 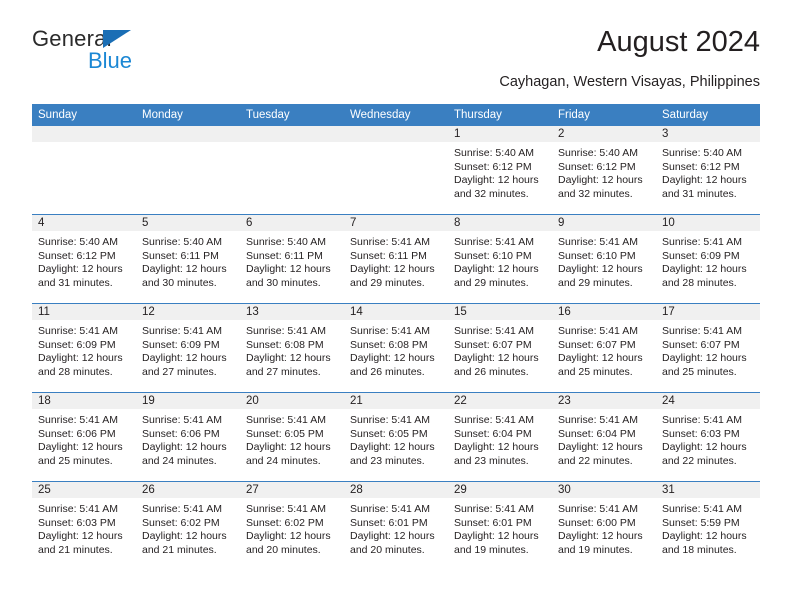 What do you see at coordinates (283, 460) in the screenshot?
I see `daylight-text-line2: and 24 minutes.` at bounding box center [283, 460].